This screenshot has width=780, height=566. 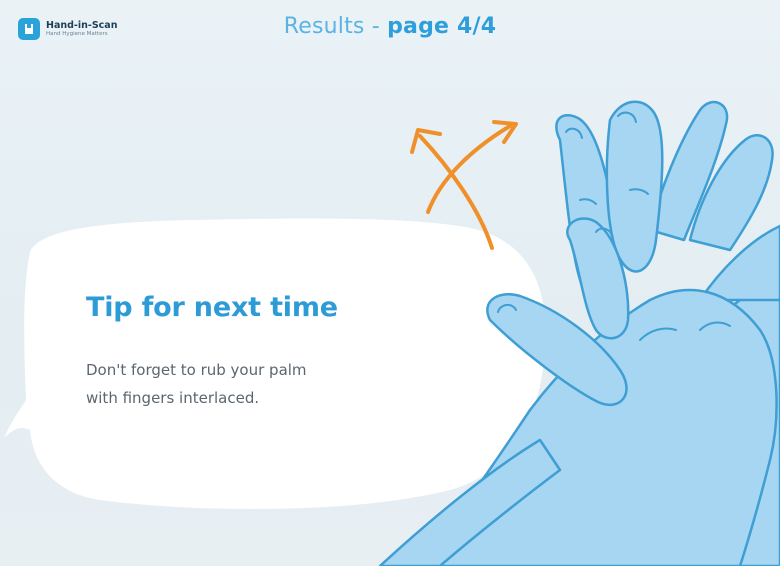 What do you see at coordinates (196, 370) in the screenshot?
I see `tip-message-line-1: Don't forget to rub your palm` at bounding box center [196, 370].